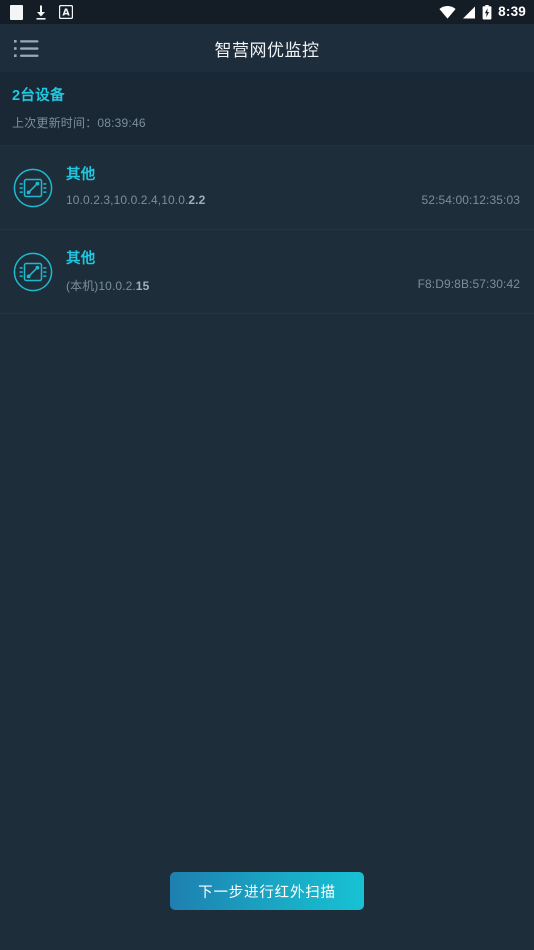  Describe the element at coordinates (127, 200) in the screenshot. I see `device-ip-prefix: 10.0.2.3,10.0.2.4,10.0.` at that location.